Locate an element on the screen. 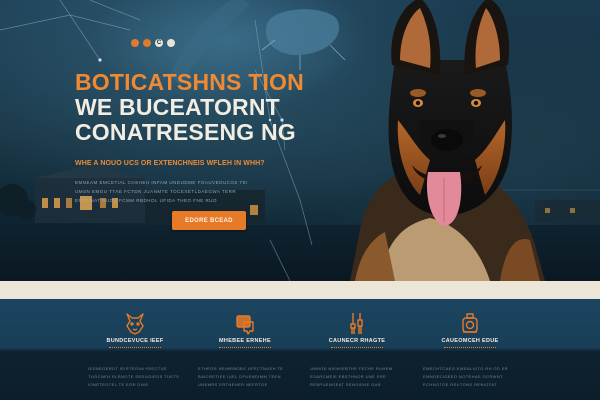  feature-title: MHEBEE ERNEHE is located at coordinates (245, 341).